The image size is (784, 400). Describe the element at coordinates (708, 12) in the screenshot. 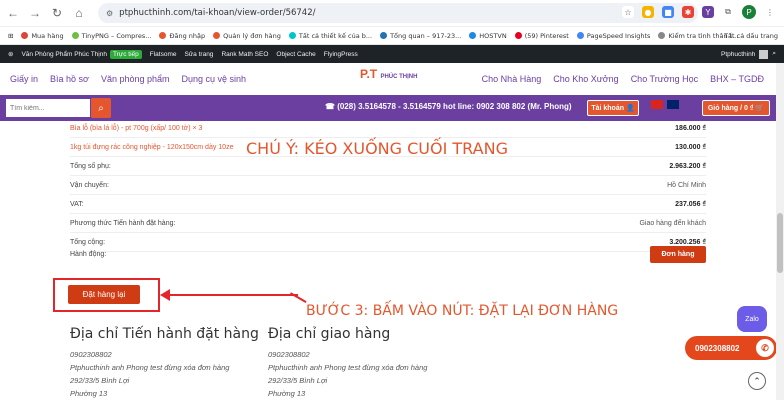

I see `extension-icon: Y` at that location.